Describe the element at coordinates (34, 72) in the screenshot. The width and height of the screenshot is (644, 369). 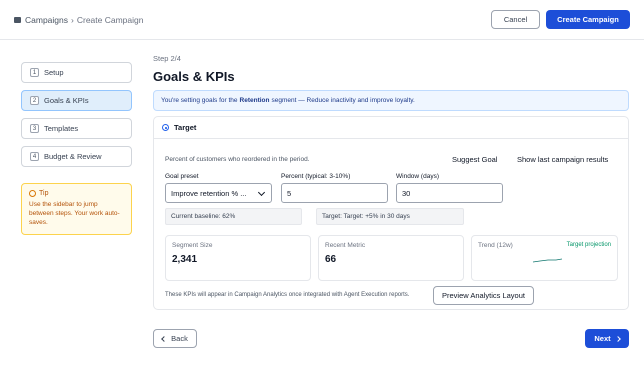
I see `step-number: 1` at that location.